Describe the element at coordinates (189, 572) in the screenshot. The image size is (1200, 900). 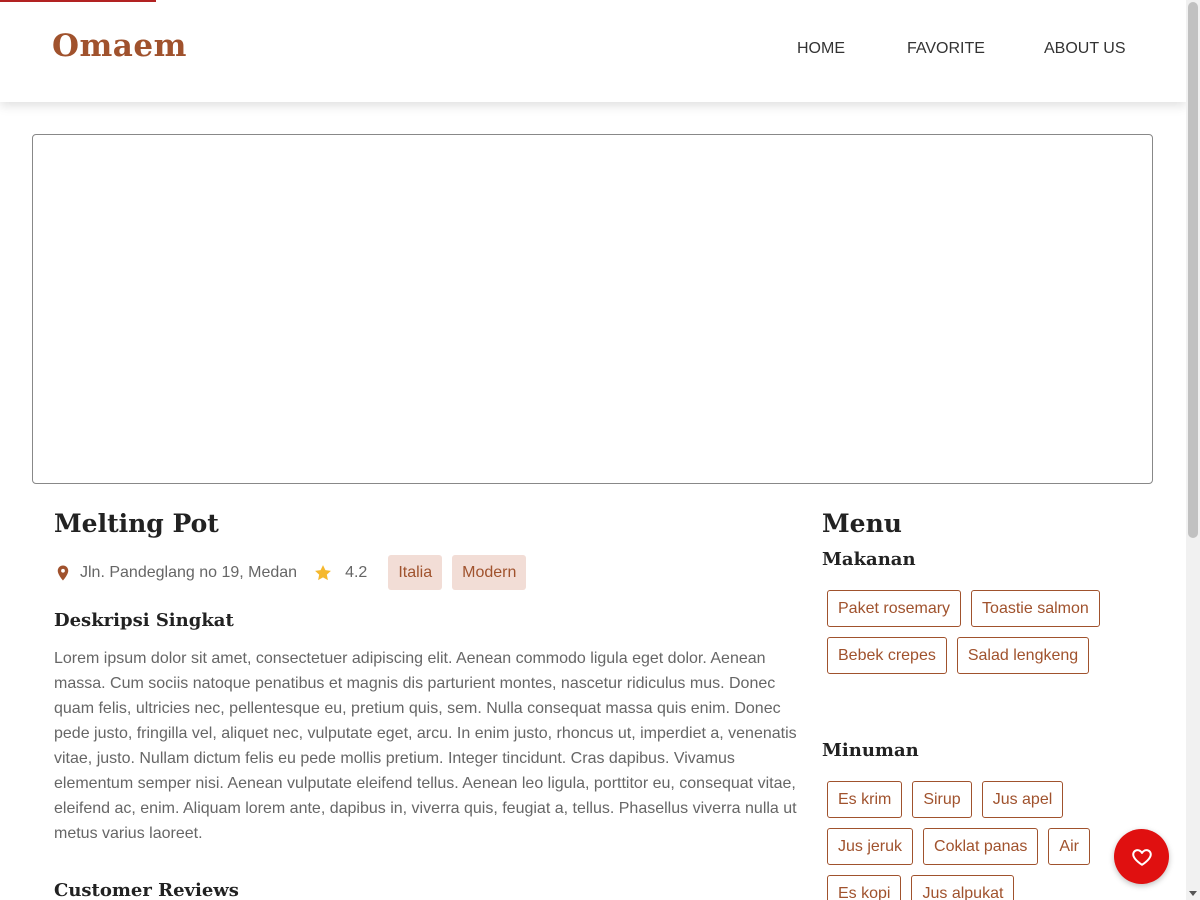
I see `restaurant-address: Jln. Pandeglang no 19, Medan` at that location.